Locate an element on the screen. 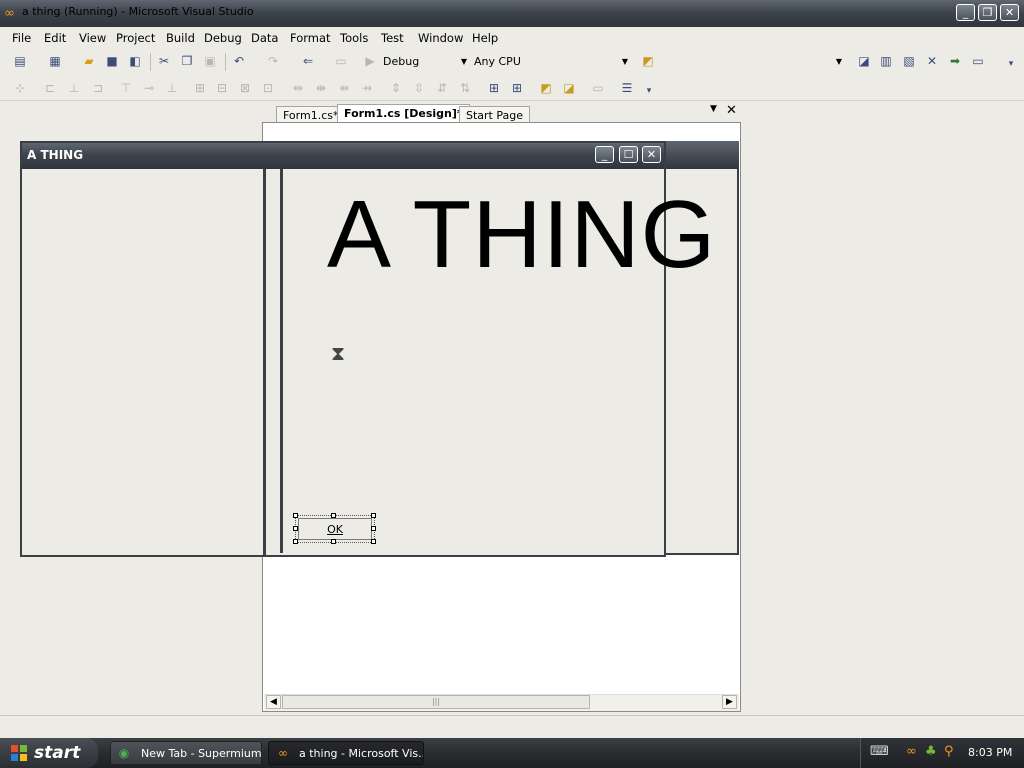  big-title-label: A THING is located at coordinates (521, 235).